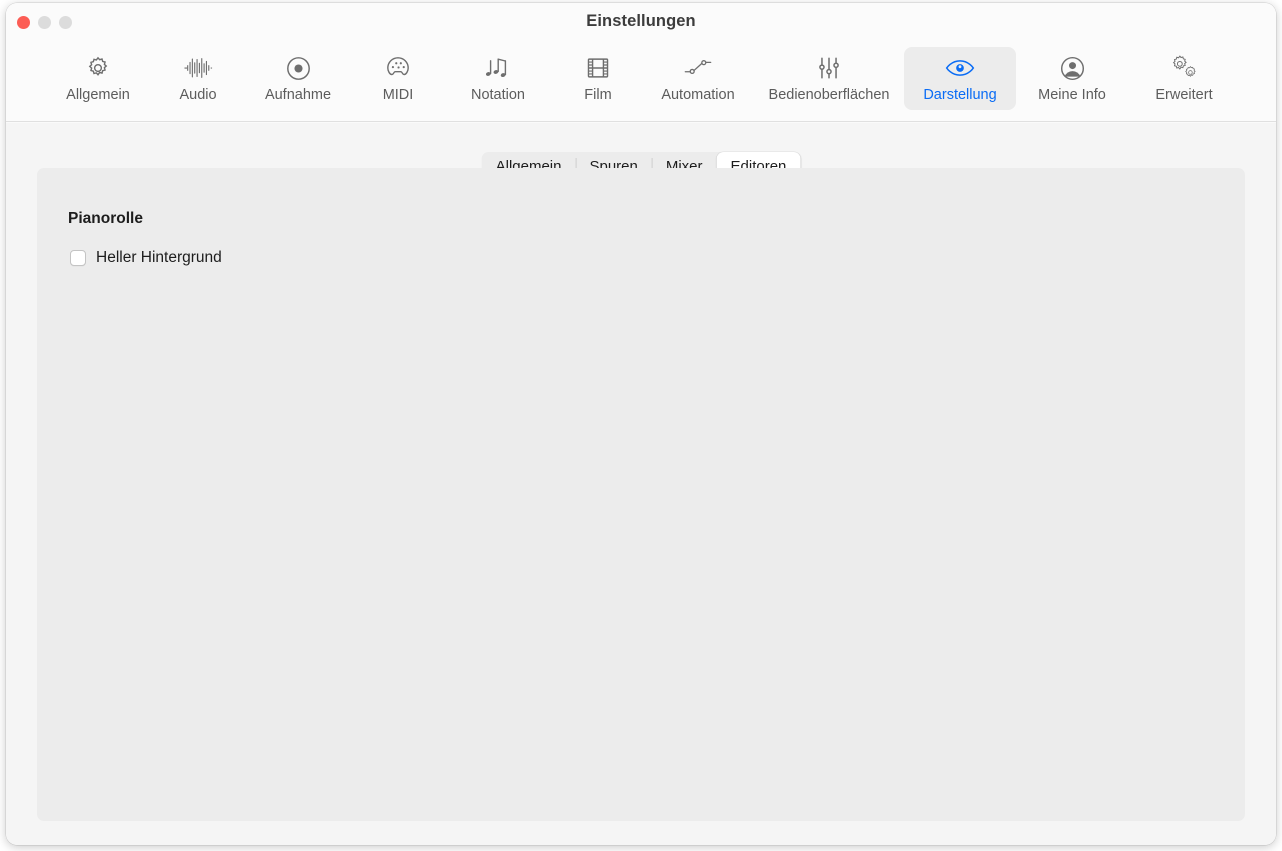  Describe the element at coordinates (398, 68) in the screenshot. I see `midi-connector-icon` at that location.